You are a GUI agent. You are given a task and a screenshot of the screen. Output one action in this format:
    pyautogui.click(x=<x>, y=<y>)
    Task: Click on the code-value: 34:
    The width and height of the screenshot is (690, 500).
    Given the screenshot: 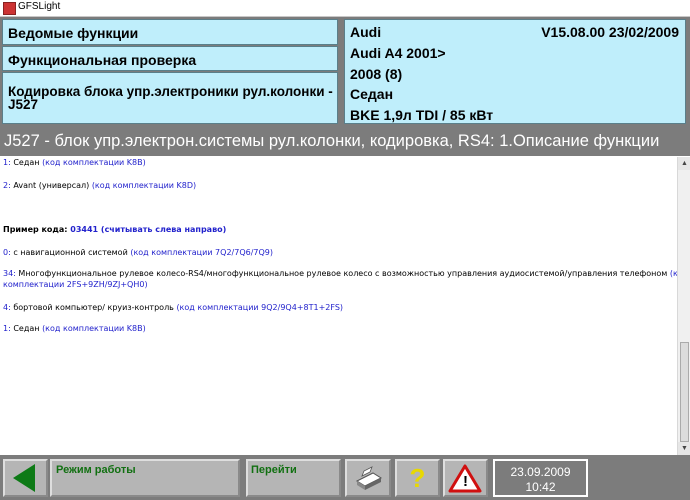 What is the action you would take?
    pyautogui.click(x=9, y=273)
    